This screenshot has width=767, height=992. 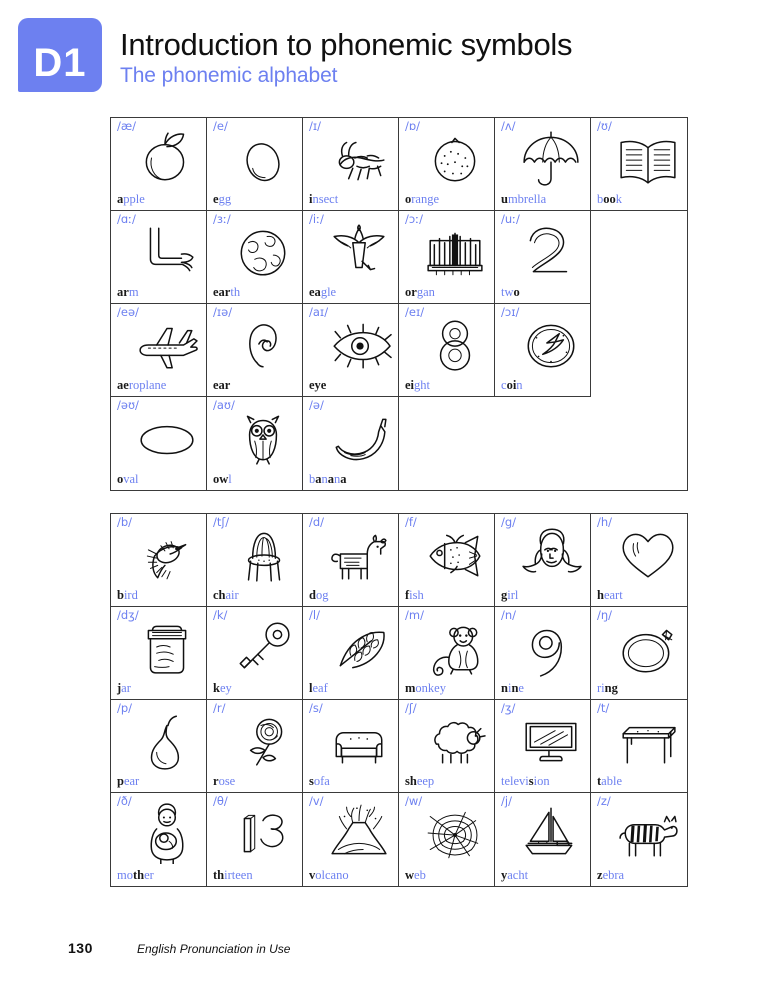 I want to click on phonetic-symbol: /æ/, so click(x=127, y=126).